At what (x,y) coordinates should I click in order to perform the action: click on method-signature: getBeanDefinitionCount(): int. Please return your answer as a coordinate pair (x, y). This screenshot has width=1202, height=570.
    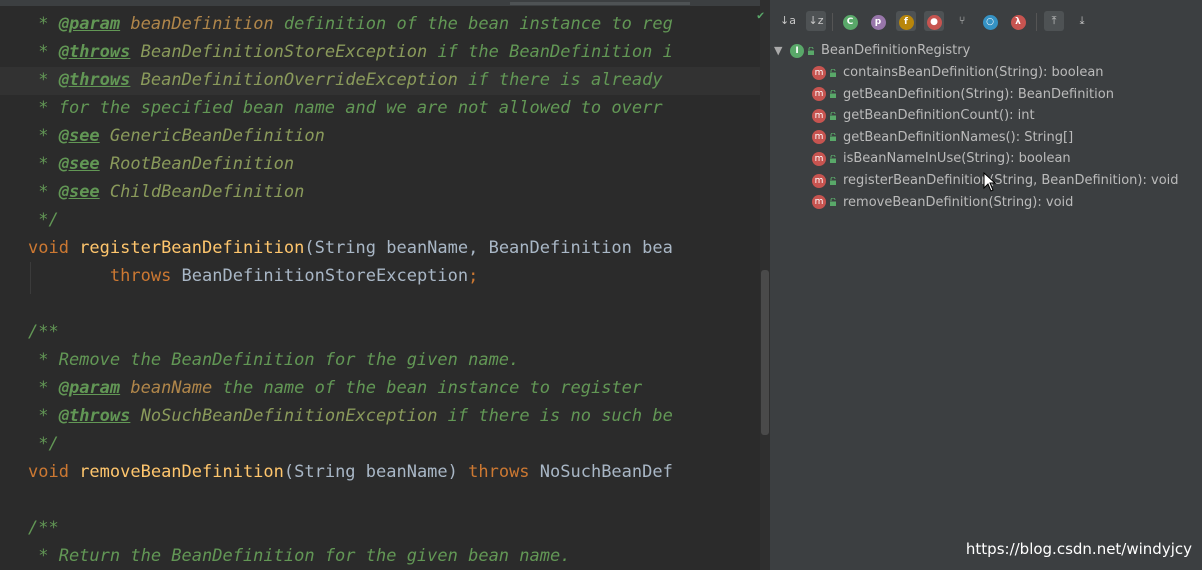
    Looking at the image, I should click on (939, 116).